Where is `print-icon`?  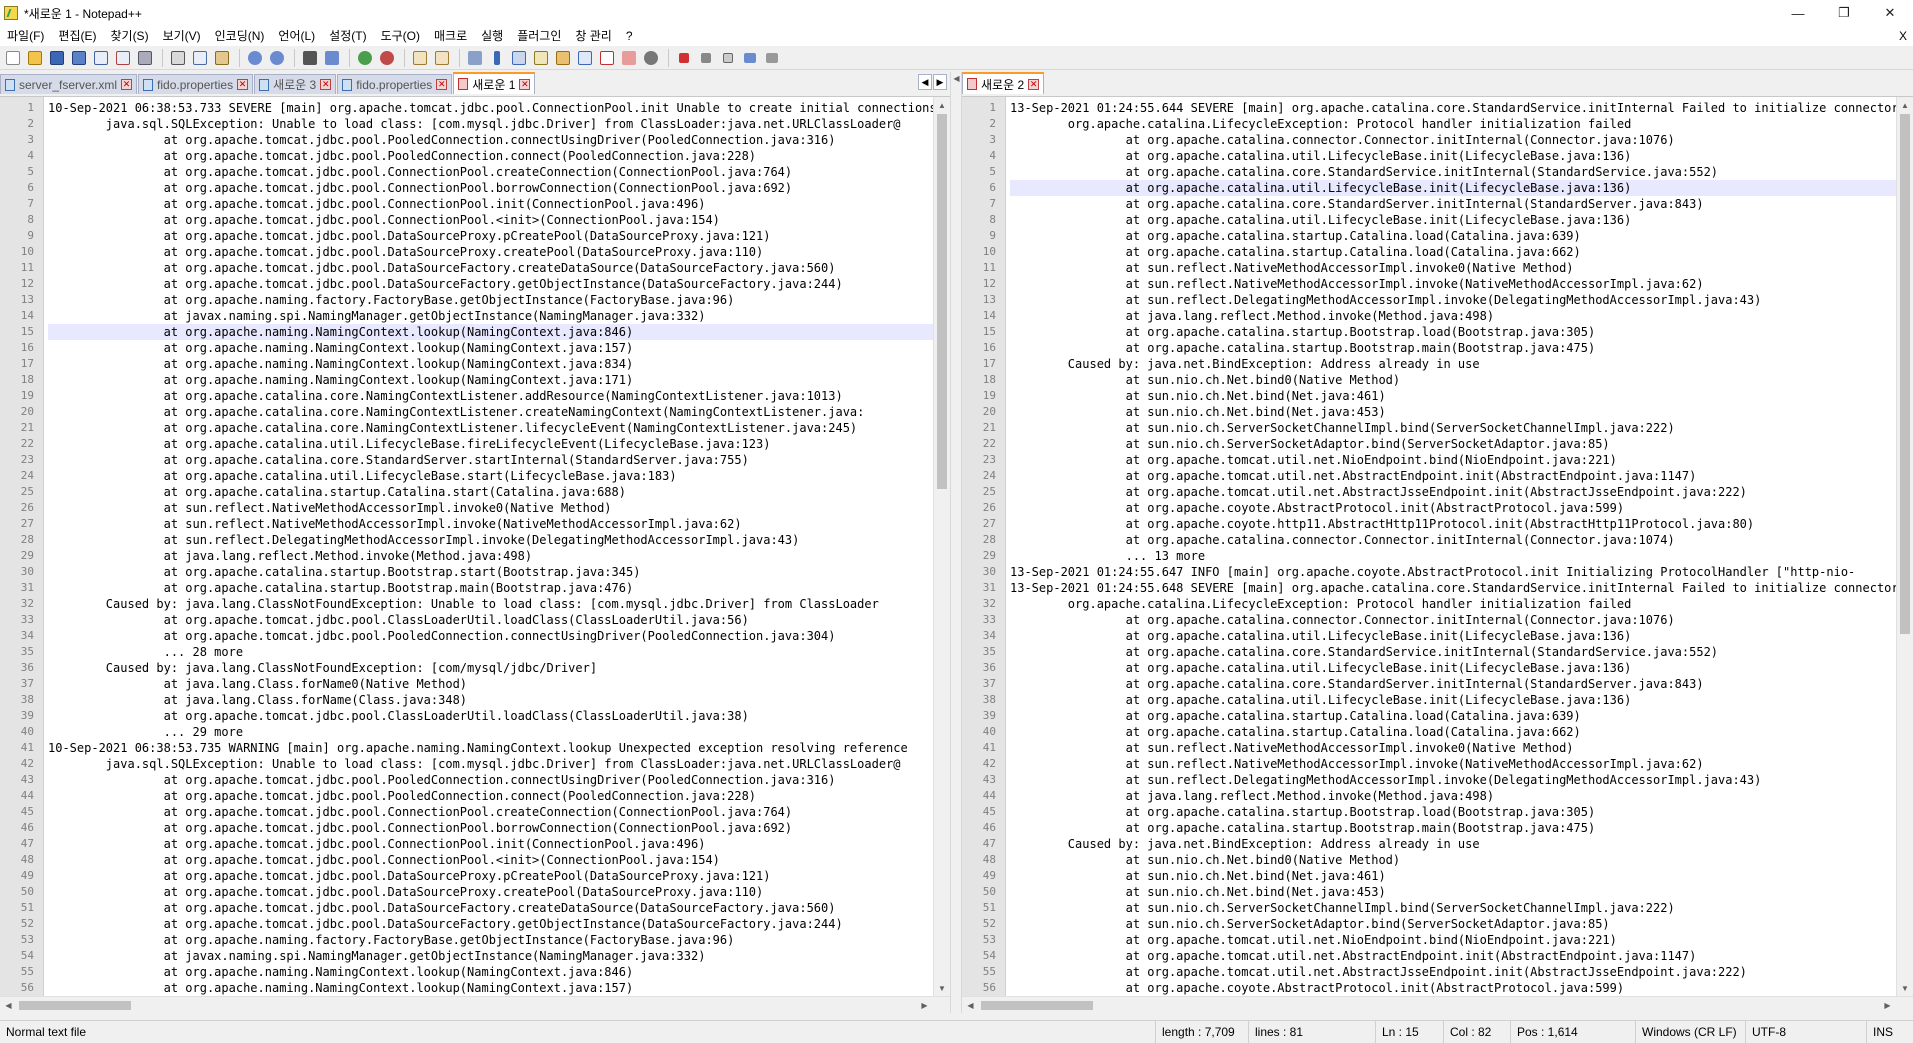
print-icon is located at coordinates (145, 58).